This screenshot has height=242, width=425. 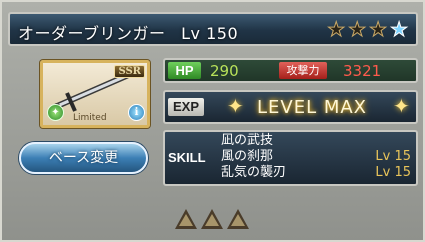 What do you see at coordinates (316, 173) in the screenshot?
I see `skill-row: 乱気の襲刃 Lv 15` at bounding box center [316, 173].